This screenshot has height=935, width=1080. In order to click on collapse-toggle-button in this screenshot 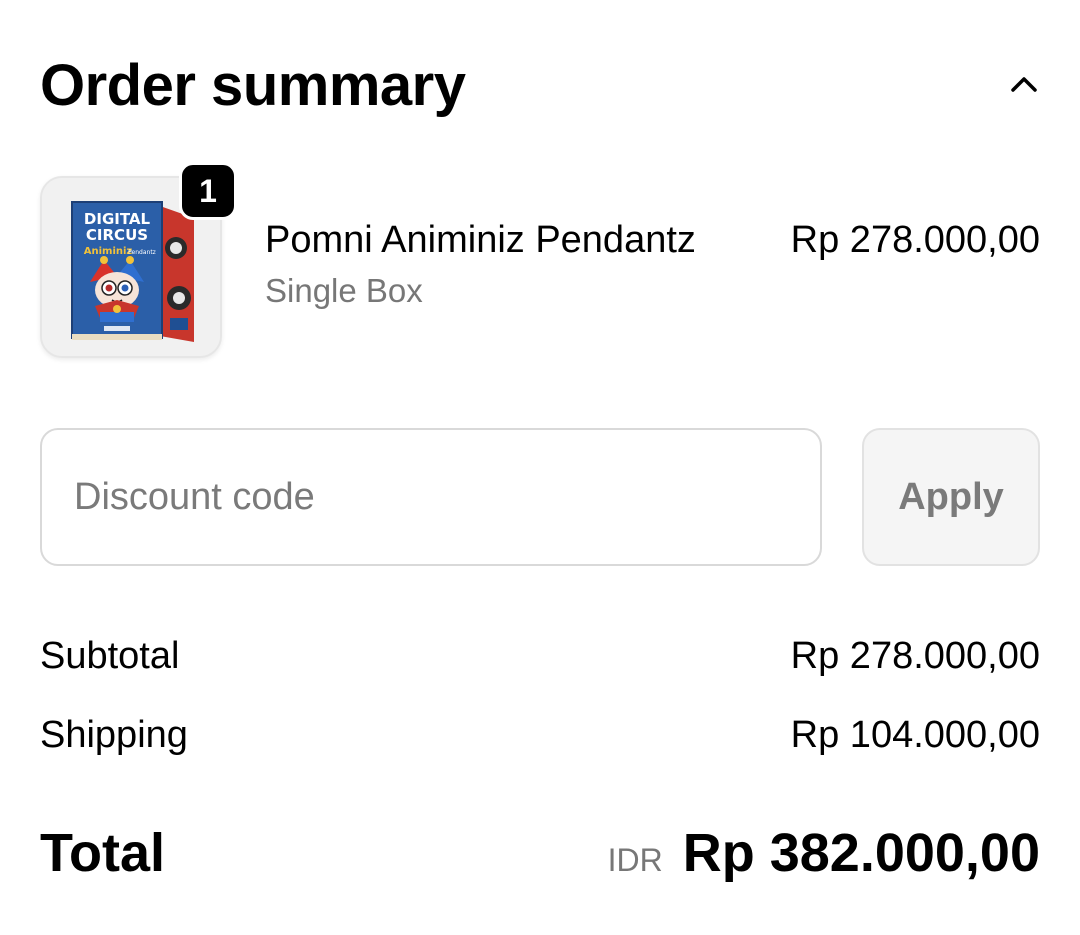, I will do `click(1024, 86)`.